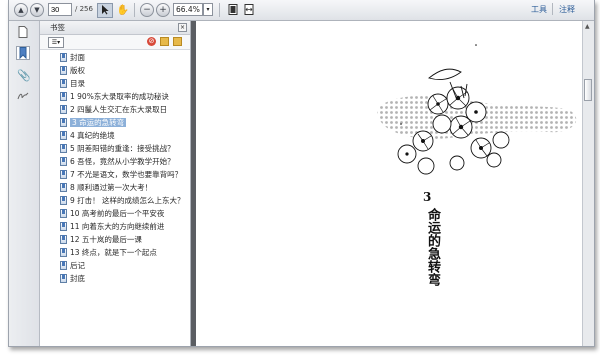  What do you see at coordinates (588, 183) in the screenshot?
I see `vertical-scrollbar: ▲` at bounding box center [588, 183].